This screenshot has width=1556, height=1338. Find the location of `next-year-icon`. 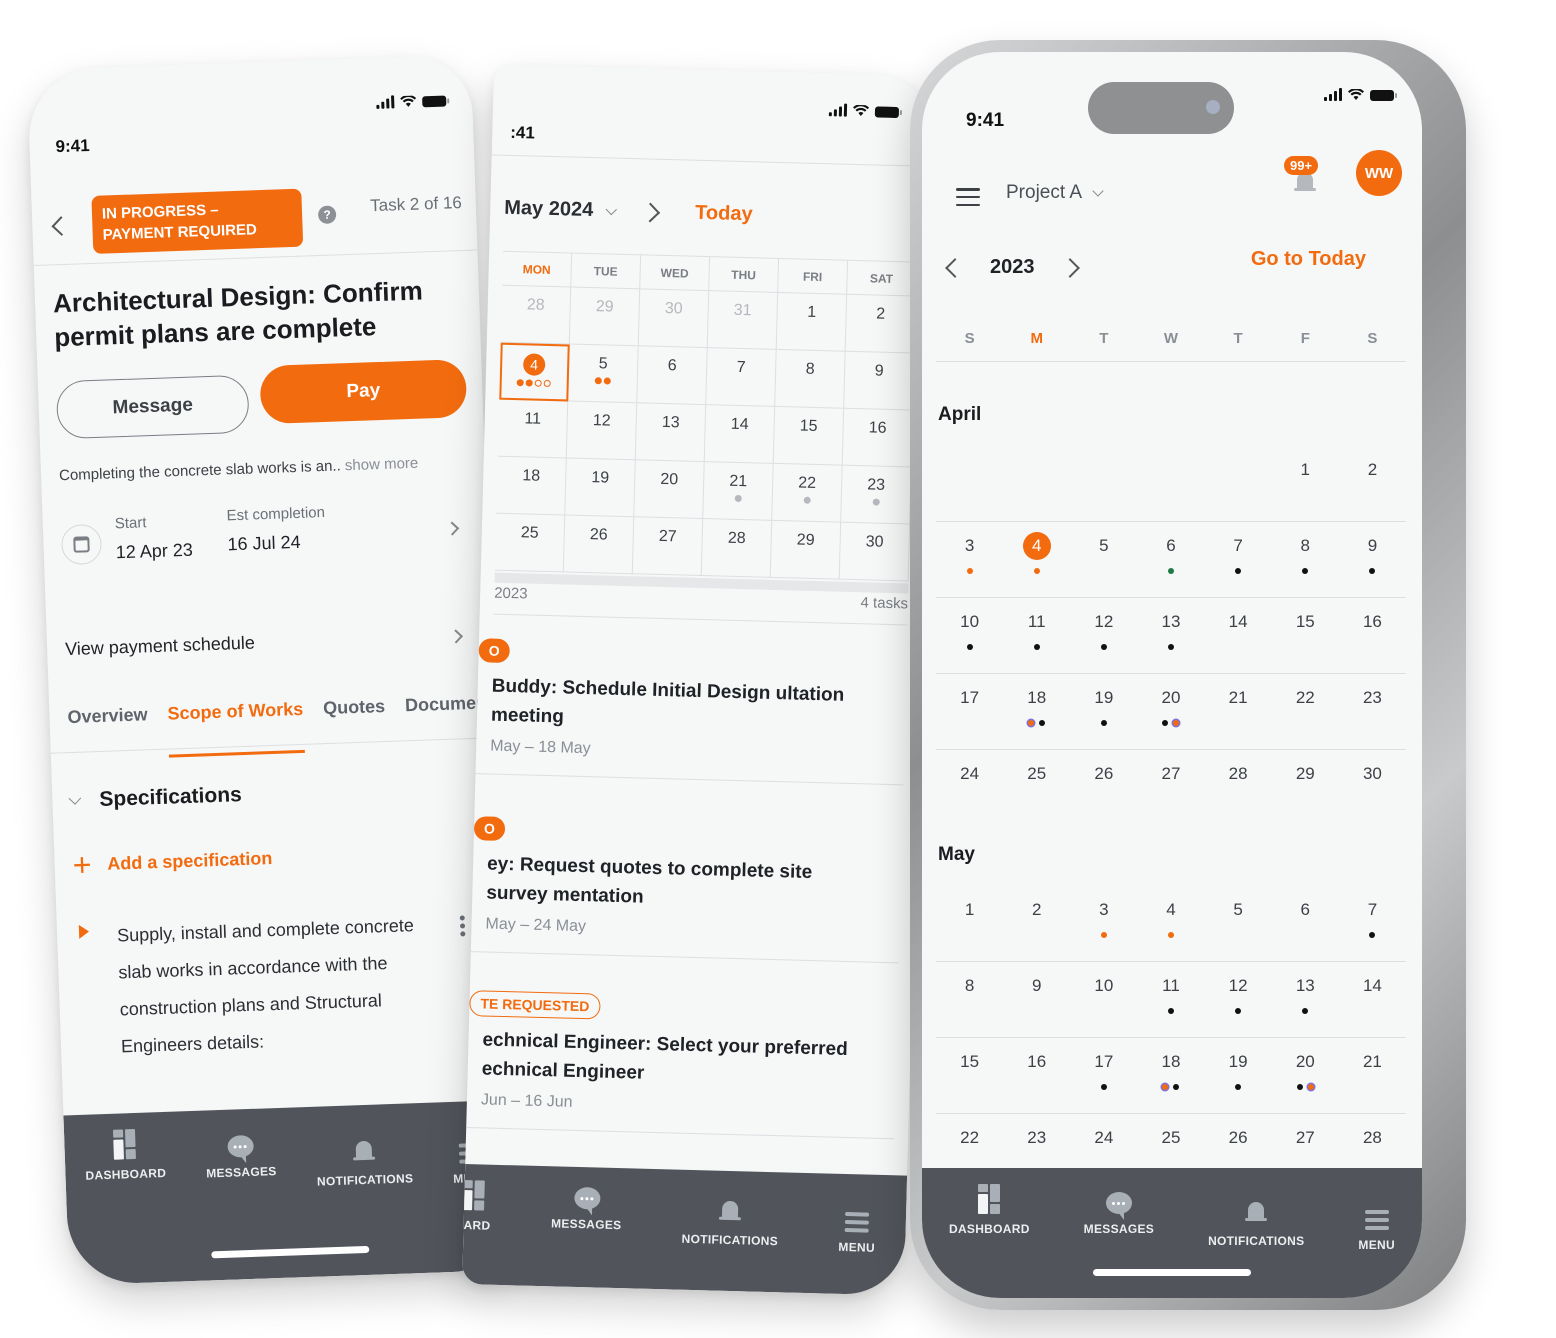

next-year-icon is located at coordinates (1069, 267).